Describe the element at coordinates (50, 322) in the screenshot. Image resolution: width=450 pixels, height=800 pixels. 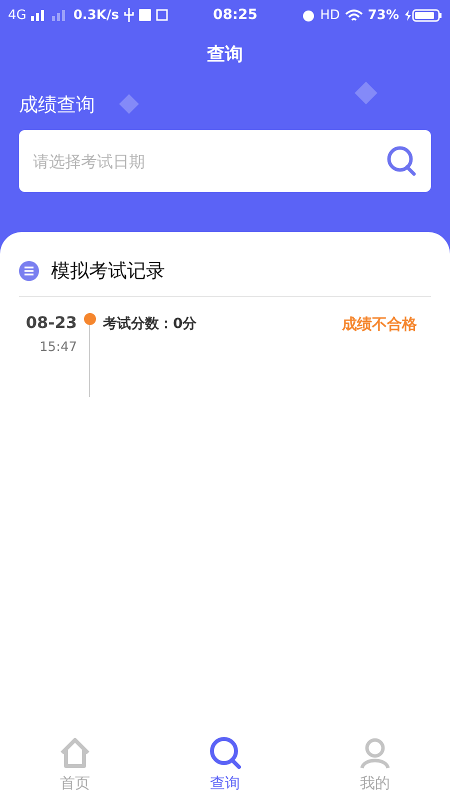
I see `record-date: 08-23` at that location.